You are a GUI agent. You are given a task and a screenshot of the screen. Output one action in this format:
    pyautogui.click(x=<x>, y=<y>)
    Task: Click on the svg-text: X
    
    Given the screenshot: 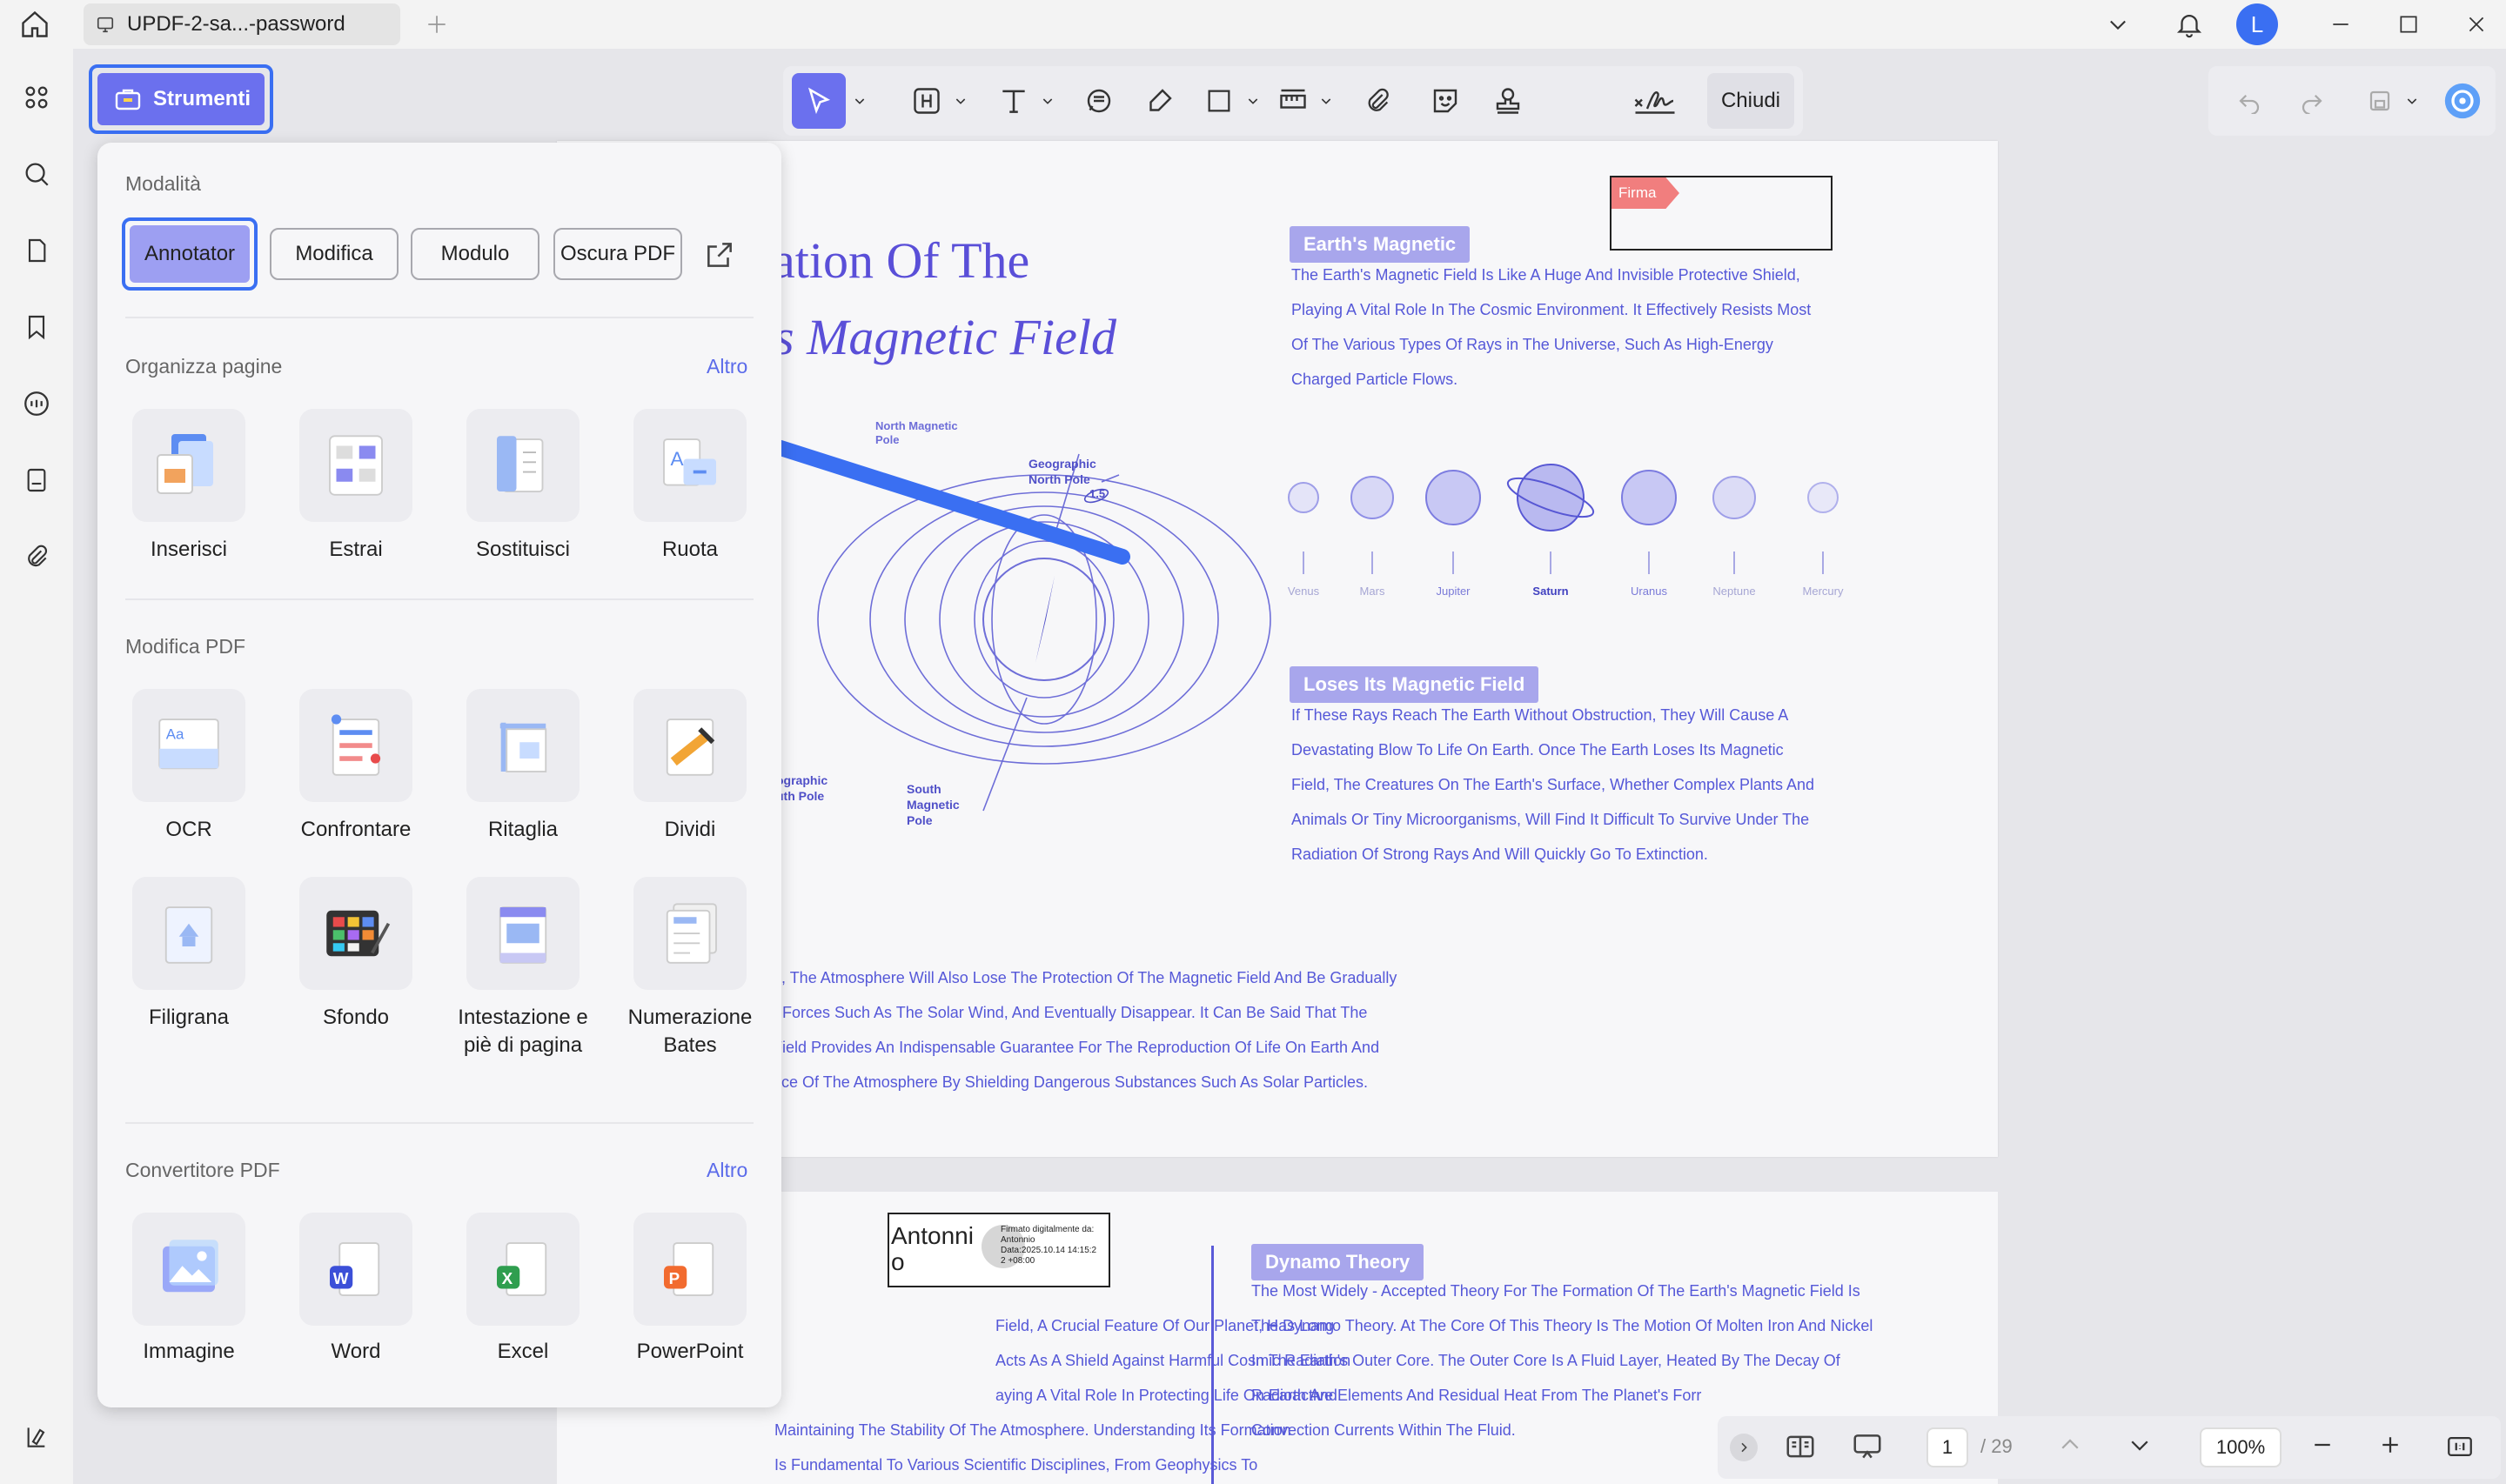 What is the action you would take?
    pyautogui.click(x=507, y=1278)
    